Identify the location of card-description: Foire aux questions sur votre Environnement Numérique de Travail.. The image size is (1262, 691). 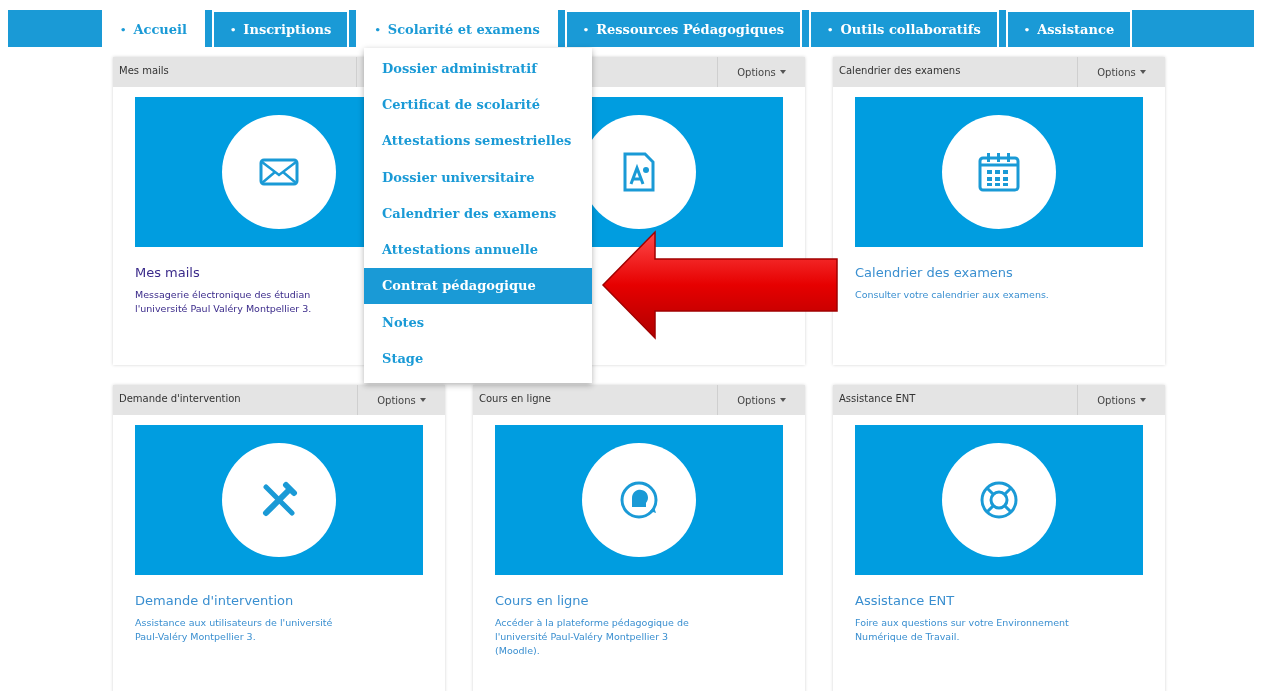
(962, 630).